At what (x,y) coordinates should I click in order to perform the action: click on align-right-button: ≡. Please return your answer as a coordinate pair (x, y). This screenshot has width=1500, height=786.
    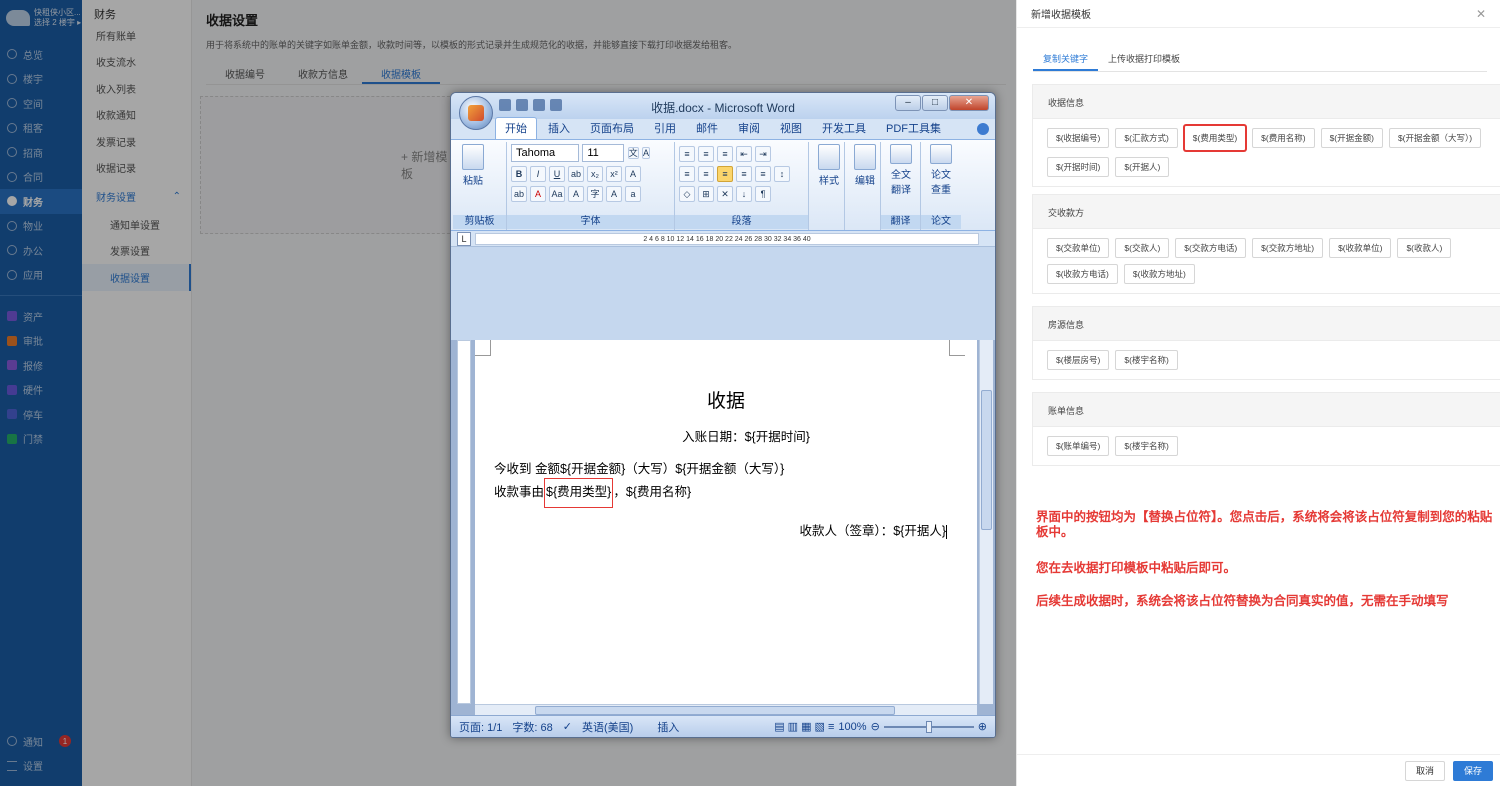
    Looking at the image, I should click on (725, 174).